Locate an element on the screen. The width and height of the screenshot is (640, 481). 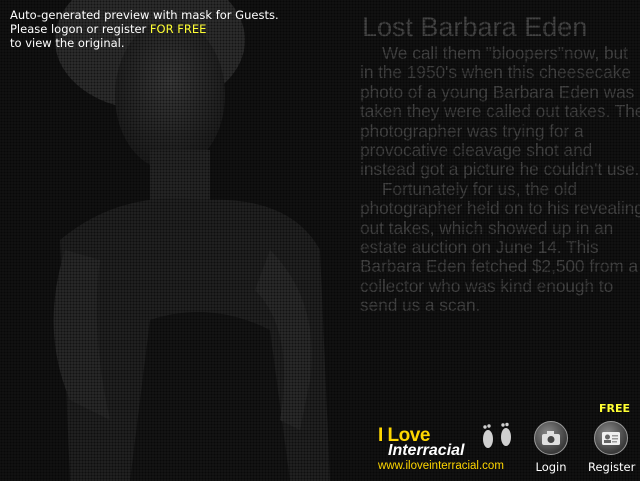
camera-icon is located at coordinates (551, 438).